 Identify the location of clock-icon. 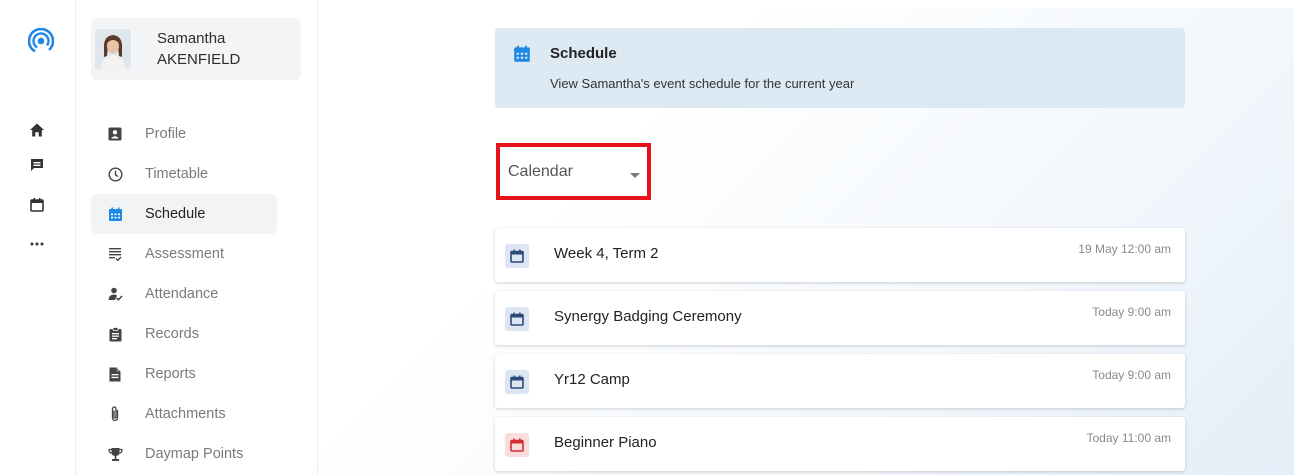
(115, 174).